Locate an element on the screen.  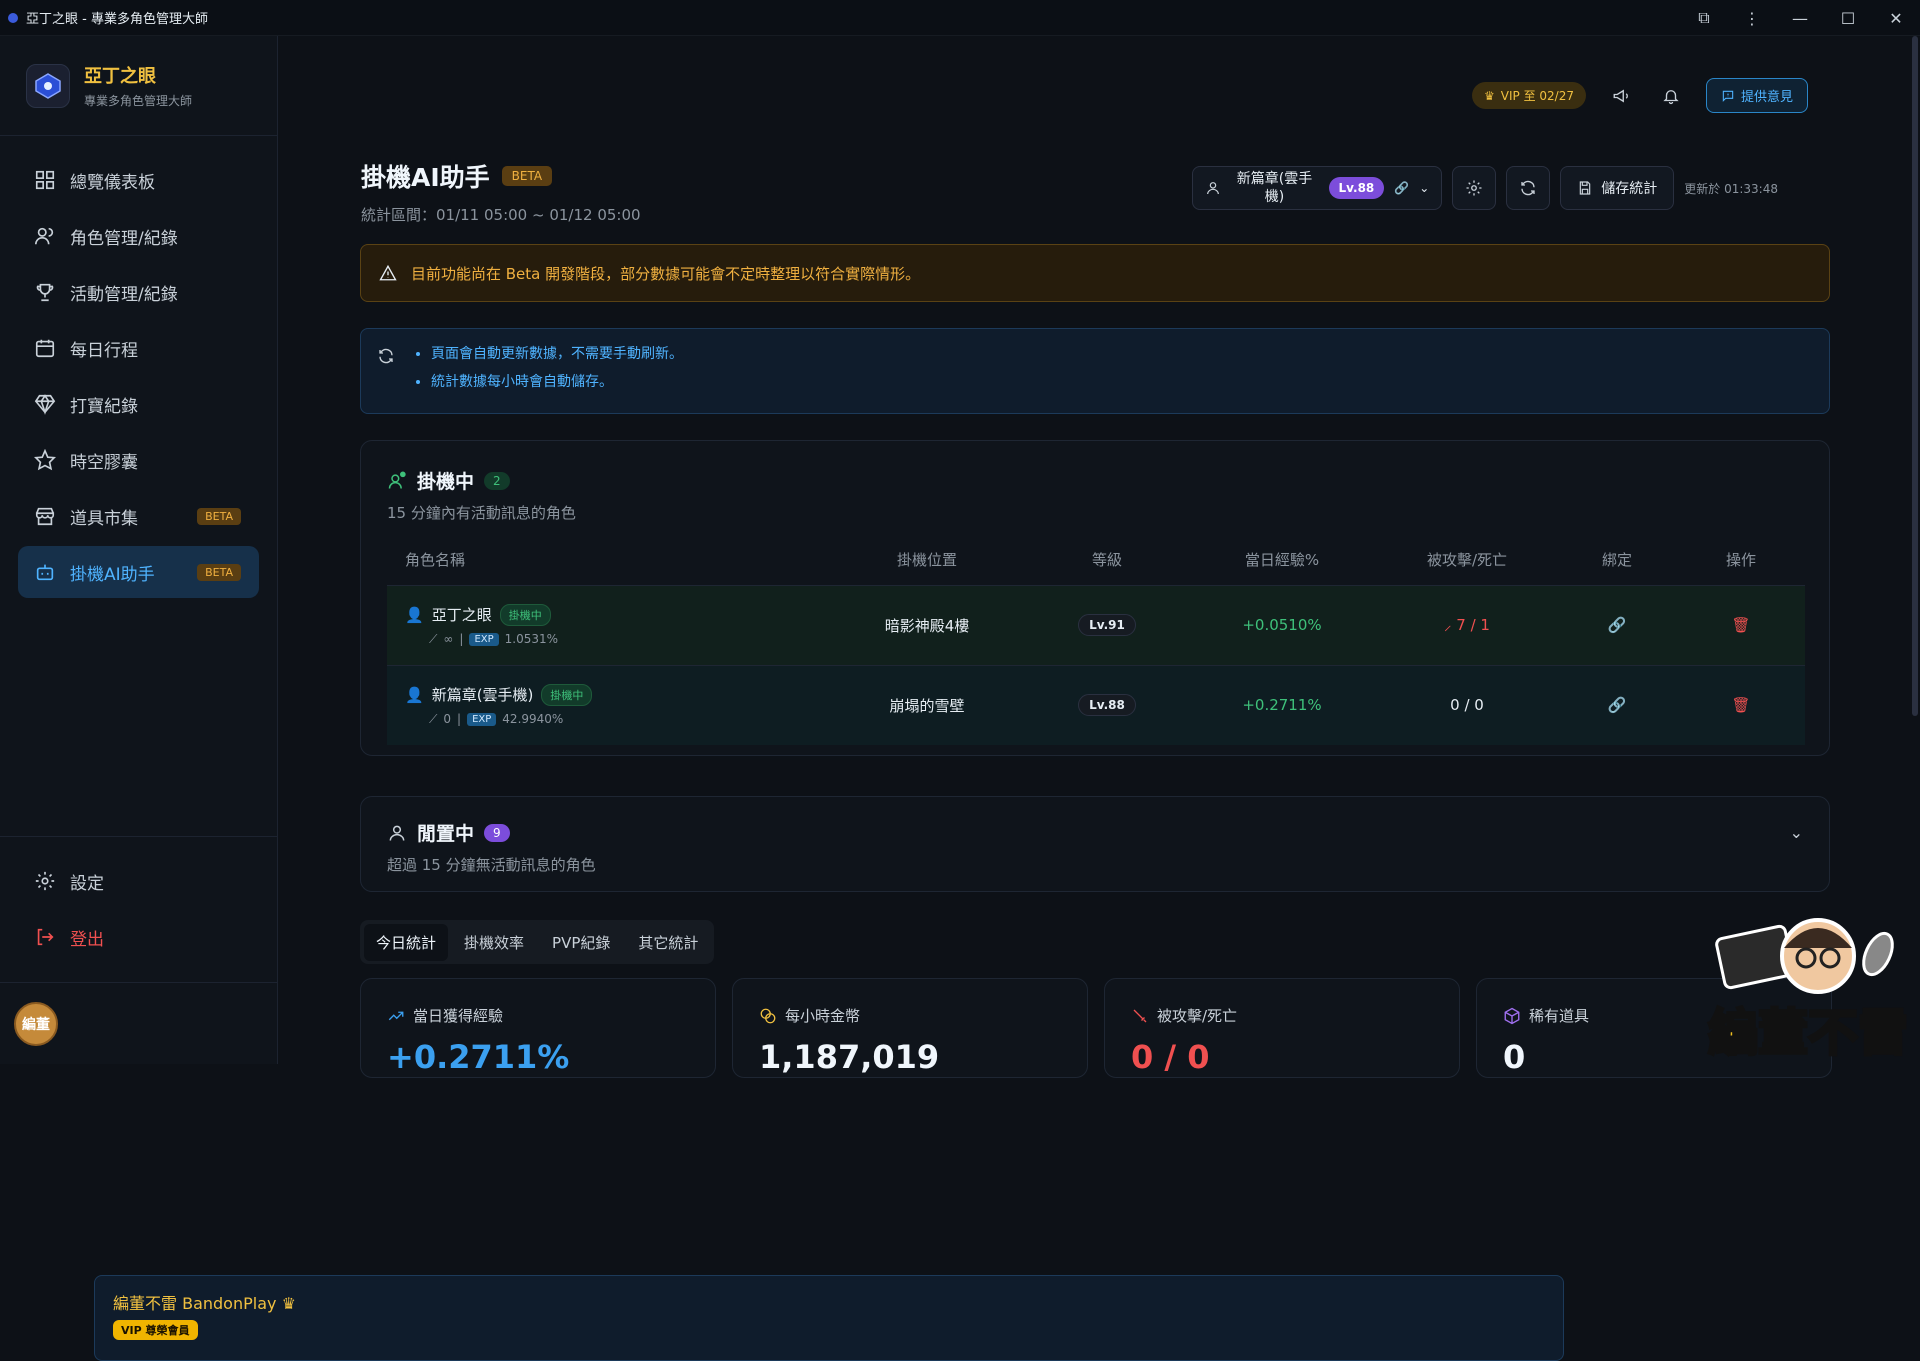
trophy-icon is located at coordinates (45, 292).